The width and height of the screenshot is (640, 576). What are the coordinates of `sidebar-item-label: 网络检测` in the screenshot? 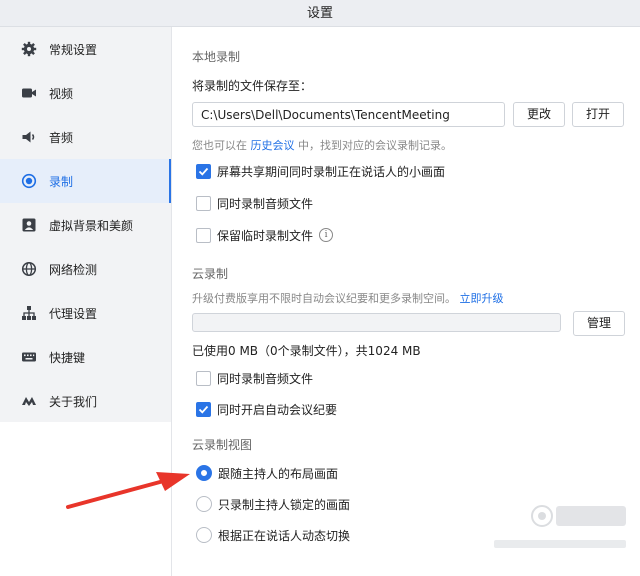 It's located at (73, 269).